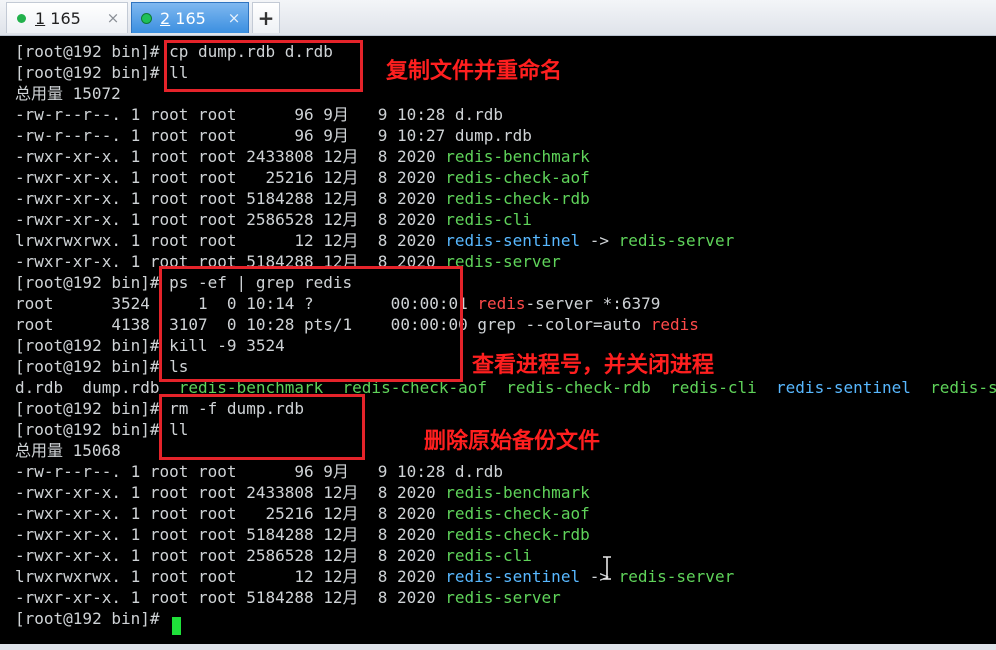 The image size is (996, 650). I want to click on terminal-cursor, so click(176, 626).